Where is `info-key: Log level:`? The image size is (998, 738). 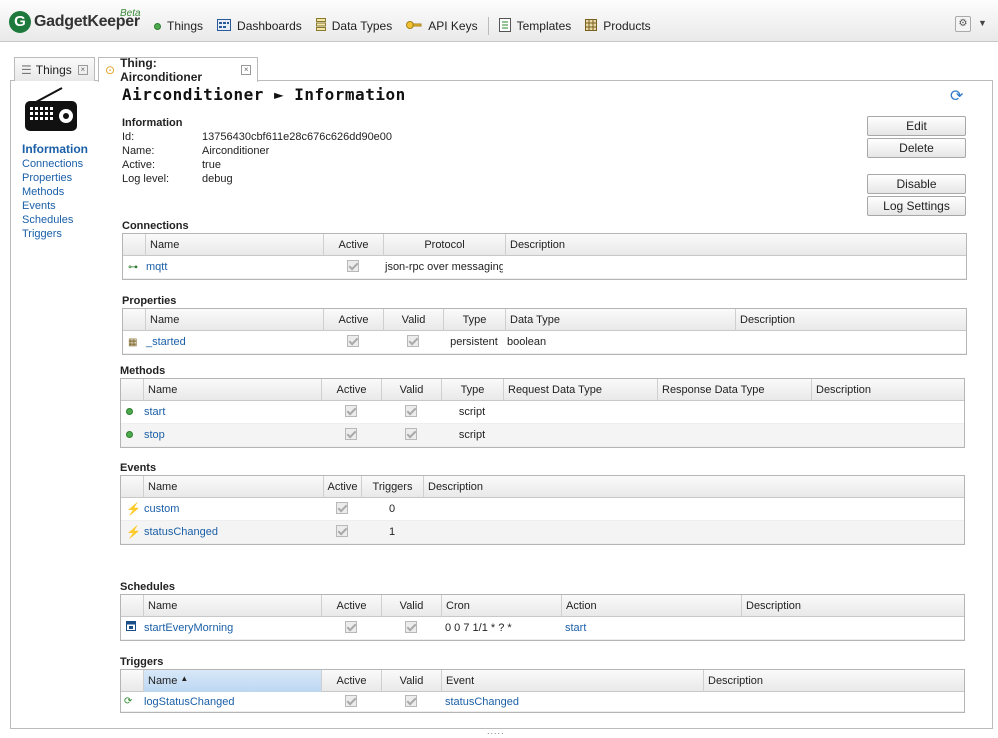
info-key: Log level: is located at coordinates (146, 179).